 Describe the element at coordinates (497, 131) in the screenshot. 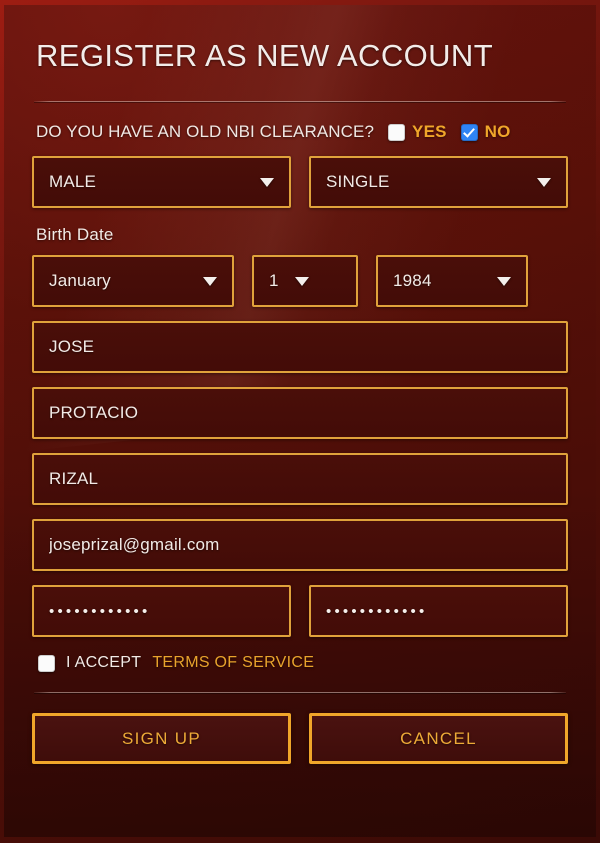

I see `nbi-no-label: NO` at that location.